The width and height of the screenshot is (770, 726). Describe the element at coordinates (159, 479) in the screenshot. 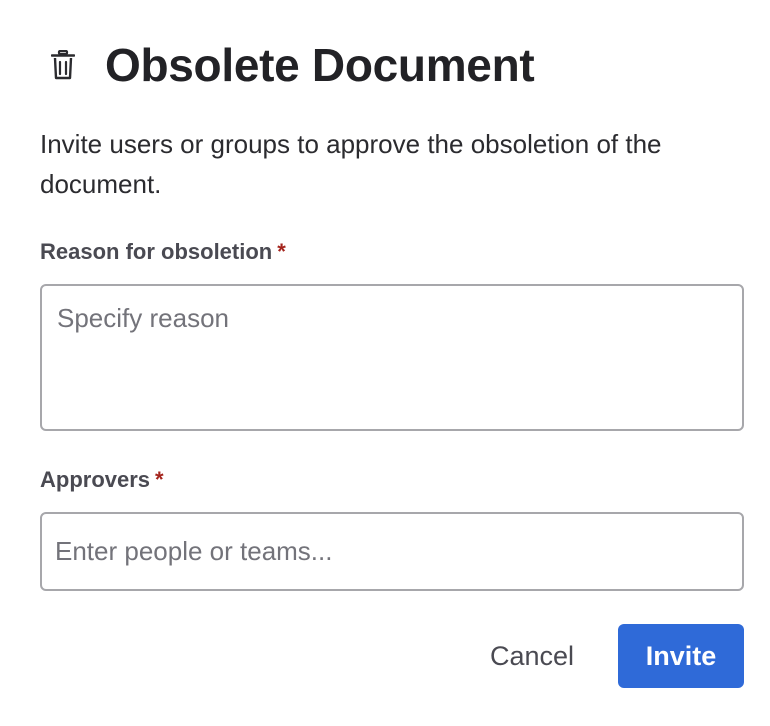

I see `approvers-required-mark: *` at that location.